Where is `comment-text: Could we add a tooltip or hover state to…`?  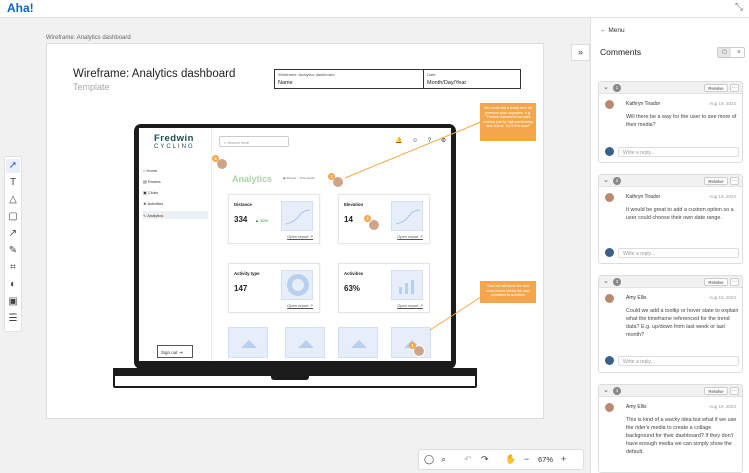
comment-text: Could we add a tooltip or hover state to… is located at coordinates (682, 323).